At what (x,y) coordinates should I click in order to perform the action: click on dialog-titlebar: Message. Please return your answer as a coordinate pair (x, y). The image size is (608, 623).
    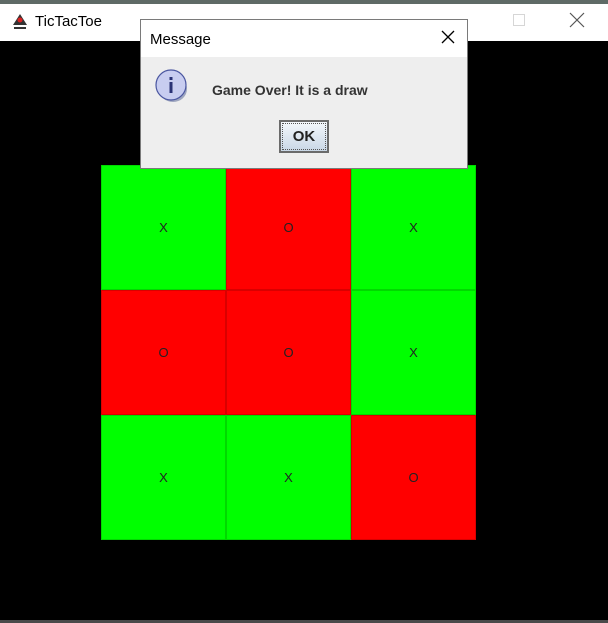
    Looking at the image, I should click on (304, 38).